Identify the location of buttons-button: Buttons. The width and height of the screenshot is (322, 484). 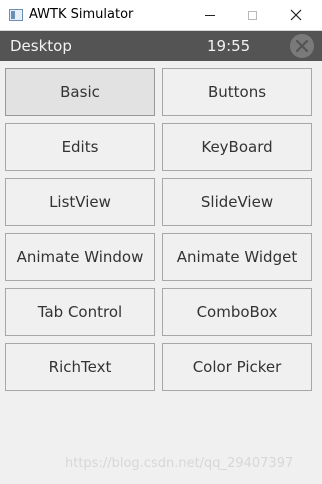
(237, 92).